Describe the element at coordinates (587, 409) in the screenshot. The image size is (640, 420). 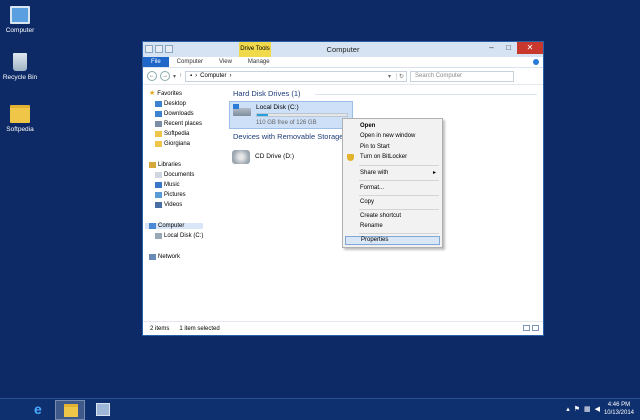
I see `network-icon: ▦` at that location.